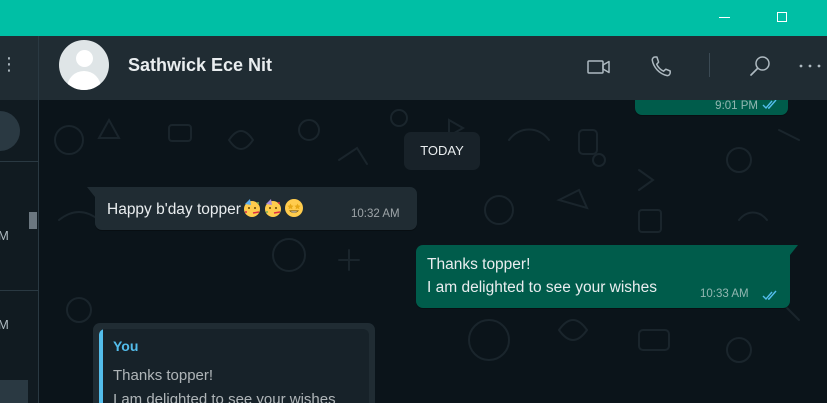 This screenshot has height=403, width=827. Describe the element at coordinates (711, 107) in the screenshot. I see `message-bubble-outgoing: 9:01 PM` at that location.